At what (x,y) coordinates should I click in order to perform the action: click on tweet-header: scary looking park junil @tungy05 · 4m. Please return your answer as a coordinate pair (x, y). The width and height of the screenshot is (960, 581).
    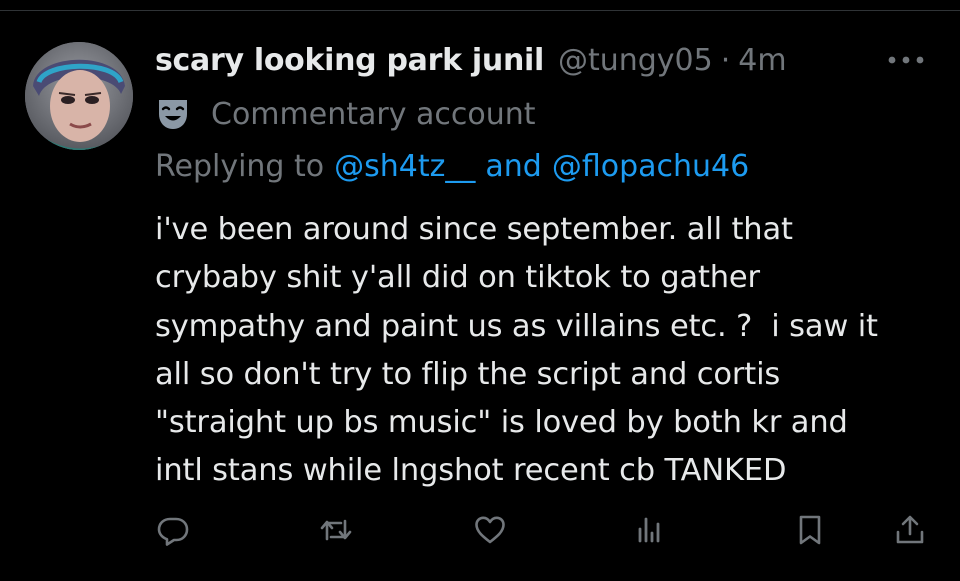
    Looking at the image, I should click on (471, 60).